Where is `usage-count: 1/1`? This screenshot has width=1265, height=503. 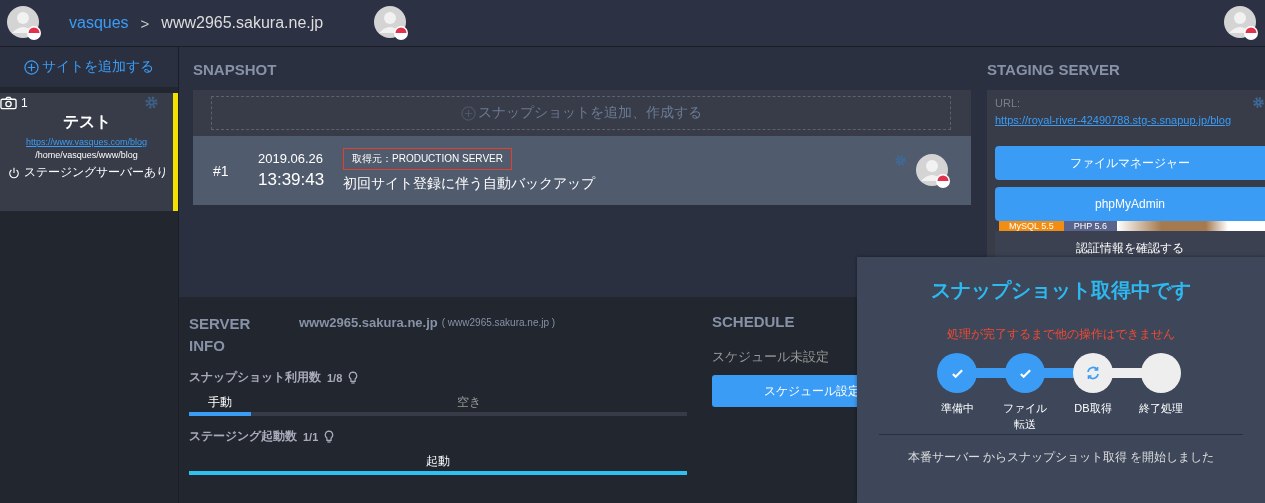 usage-count: 1/1 is located at coordinates (311, 436).